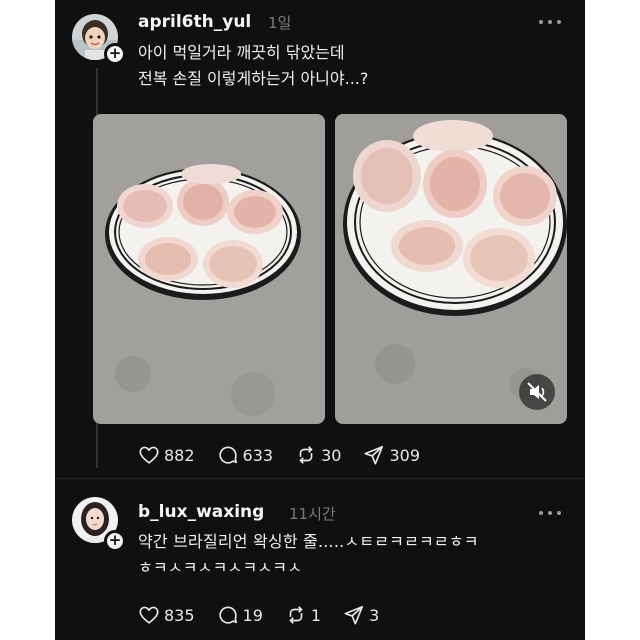  I want to click on share-button: 3, so click(361, 615).